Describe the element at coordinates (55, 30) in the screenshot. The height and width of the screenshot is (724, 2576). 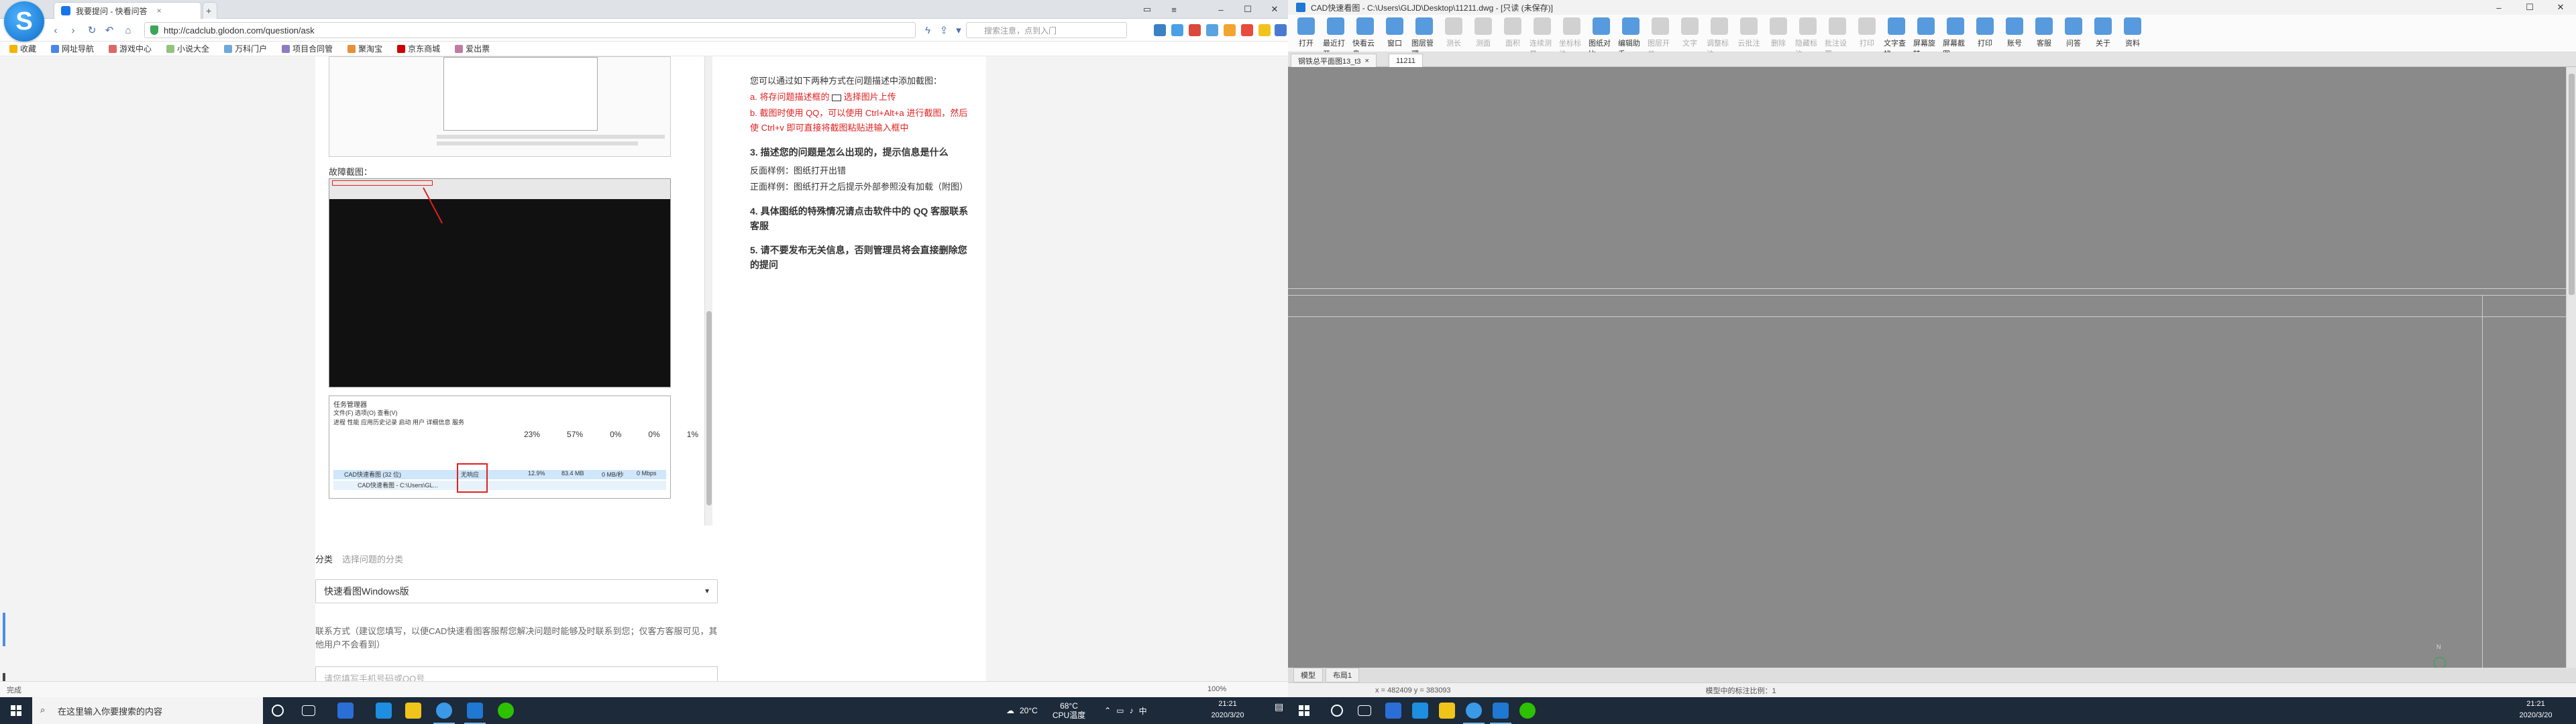
I see `back-icon: ‹` at that location.